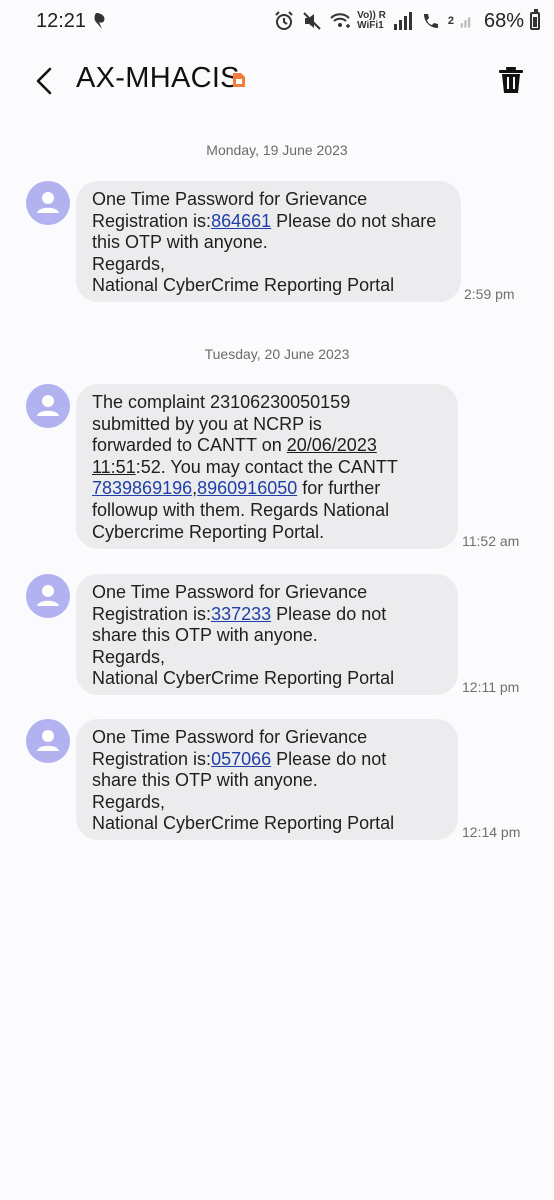  What do you see at coordinates (340, 20) in the screenshot?
I see `wifi-icon` at bounding box center [340, 20].